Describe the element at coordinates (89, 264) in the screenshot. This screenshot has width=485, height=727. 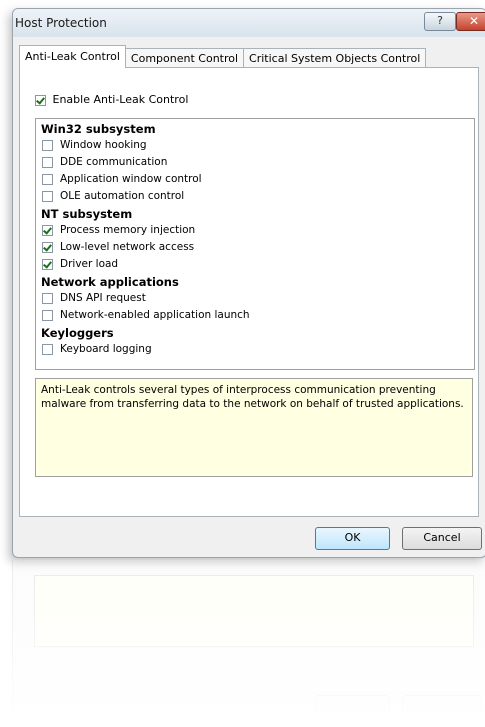
I see `item-label: Driver load` at that location.